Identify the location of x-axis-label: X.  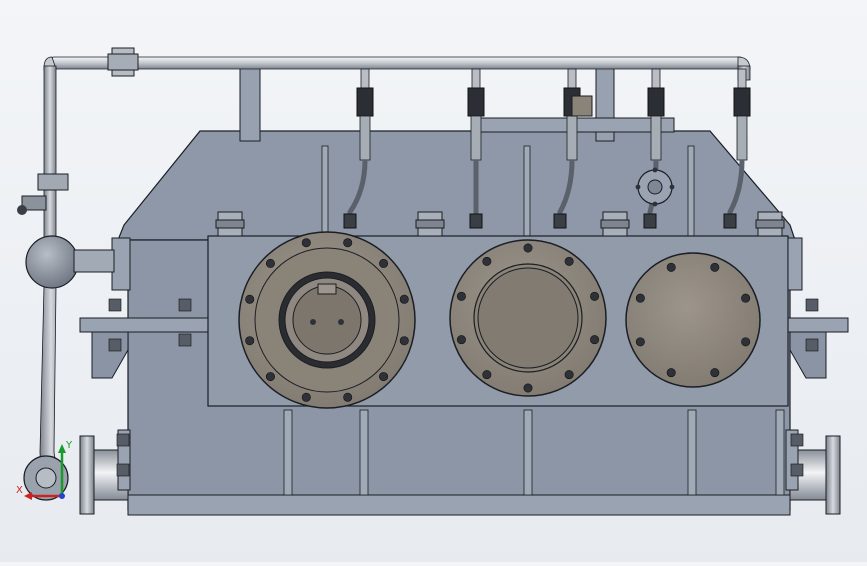
(19, 490).